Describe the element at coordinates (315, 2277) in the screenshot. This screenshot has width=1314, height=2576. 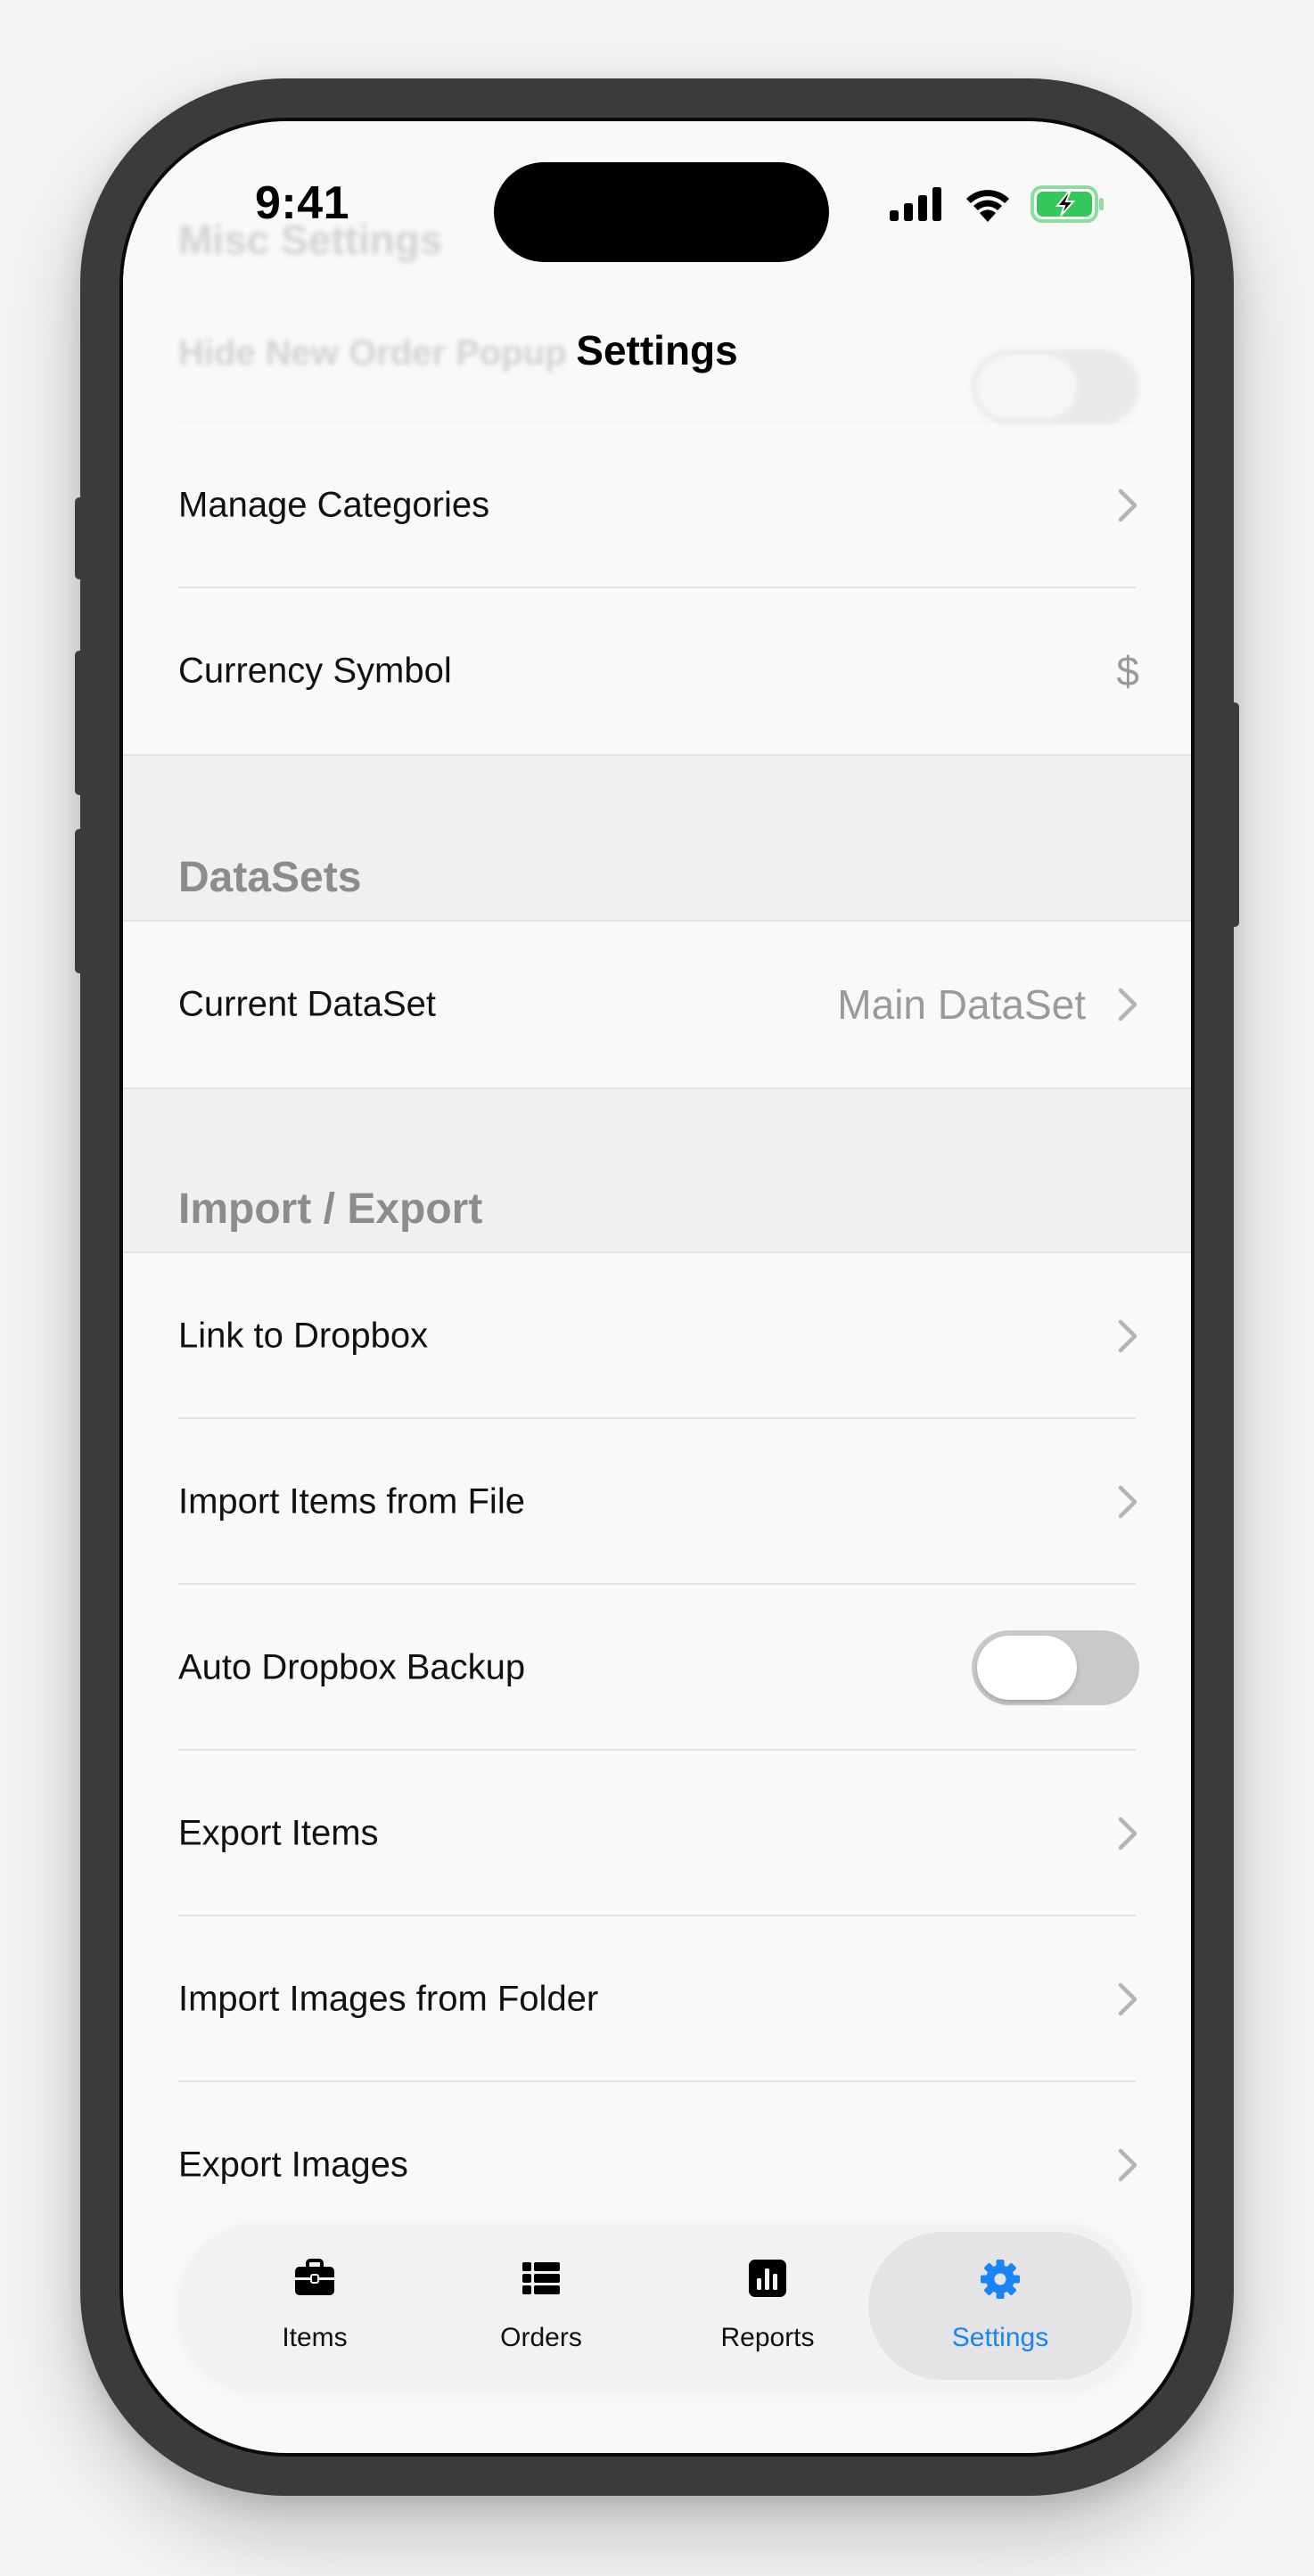
I see `briefcase-icon` at that location.